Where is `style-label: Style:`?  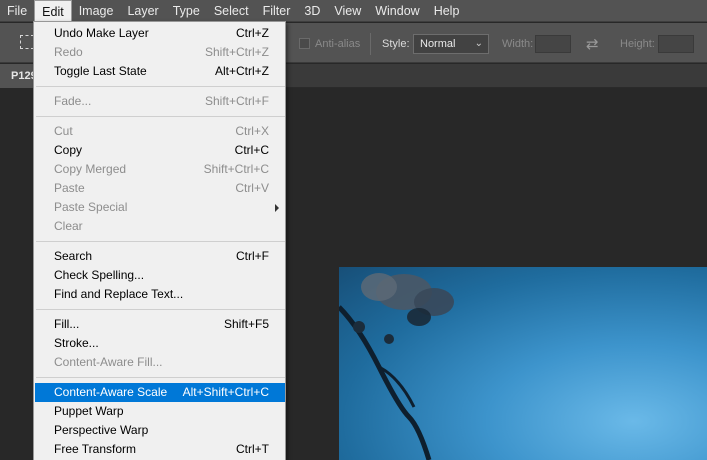
style-label: Style: is located at coordinates (396, 44).